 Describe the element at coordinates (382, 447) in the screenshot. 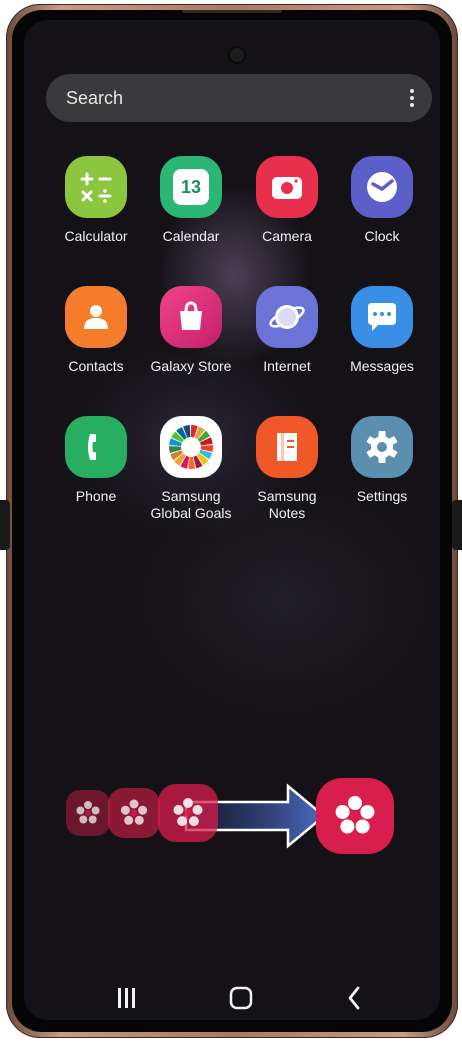

I see `settings-icon` at that location.